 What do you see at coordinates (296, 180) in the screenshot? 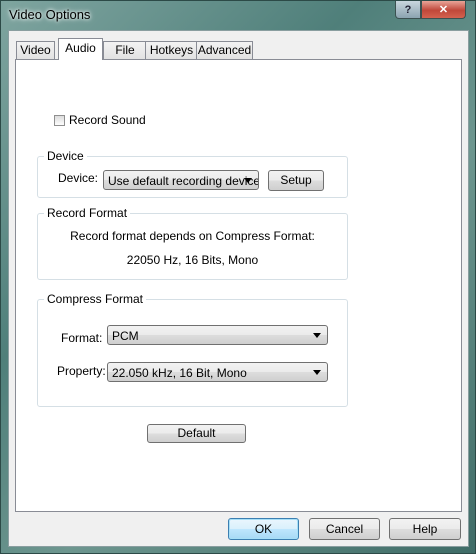
I see `setup-button: Setup` at bounding box center [296, 180].